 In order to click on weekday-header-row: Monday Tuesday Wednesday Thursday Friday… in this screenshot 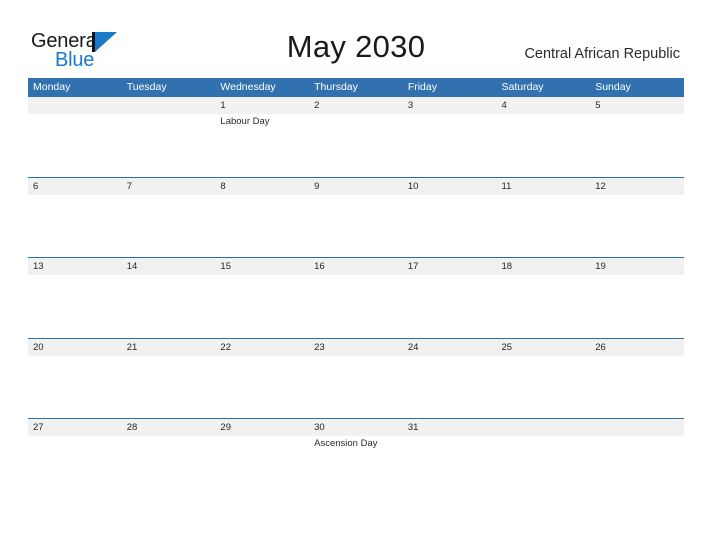, I will do `click(356, 87)`.